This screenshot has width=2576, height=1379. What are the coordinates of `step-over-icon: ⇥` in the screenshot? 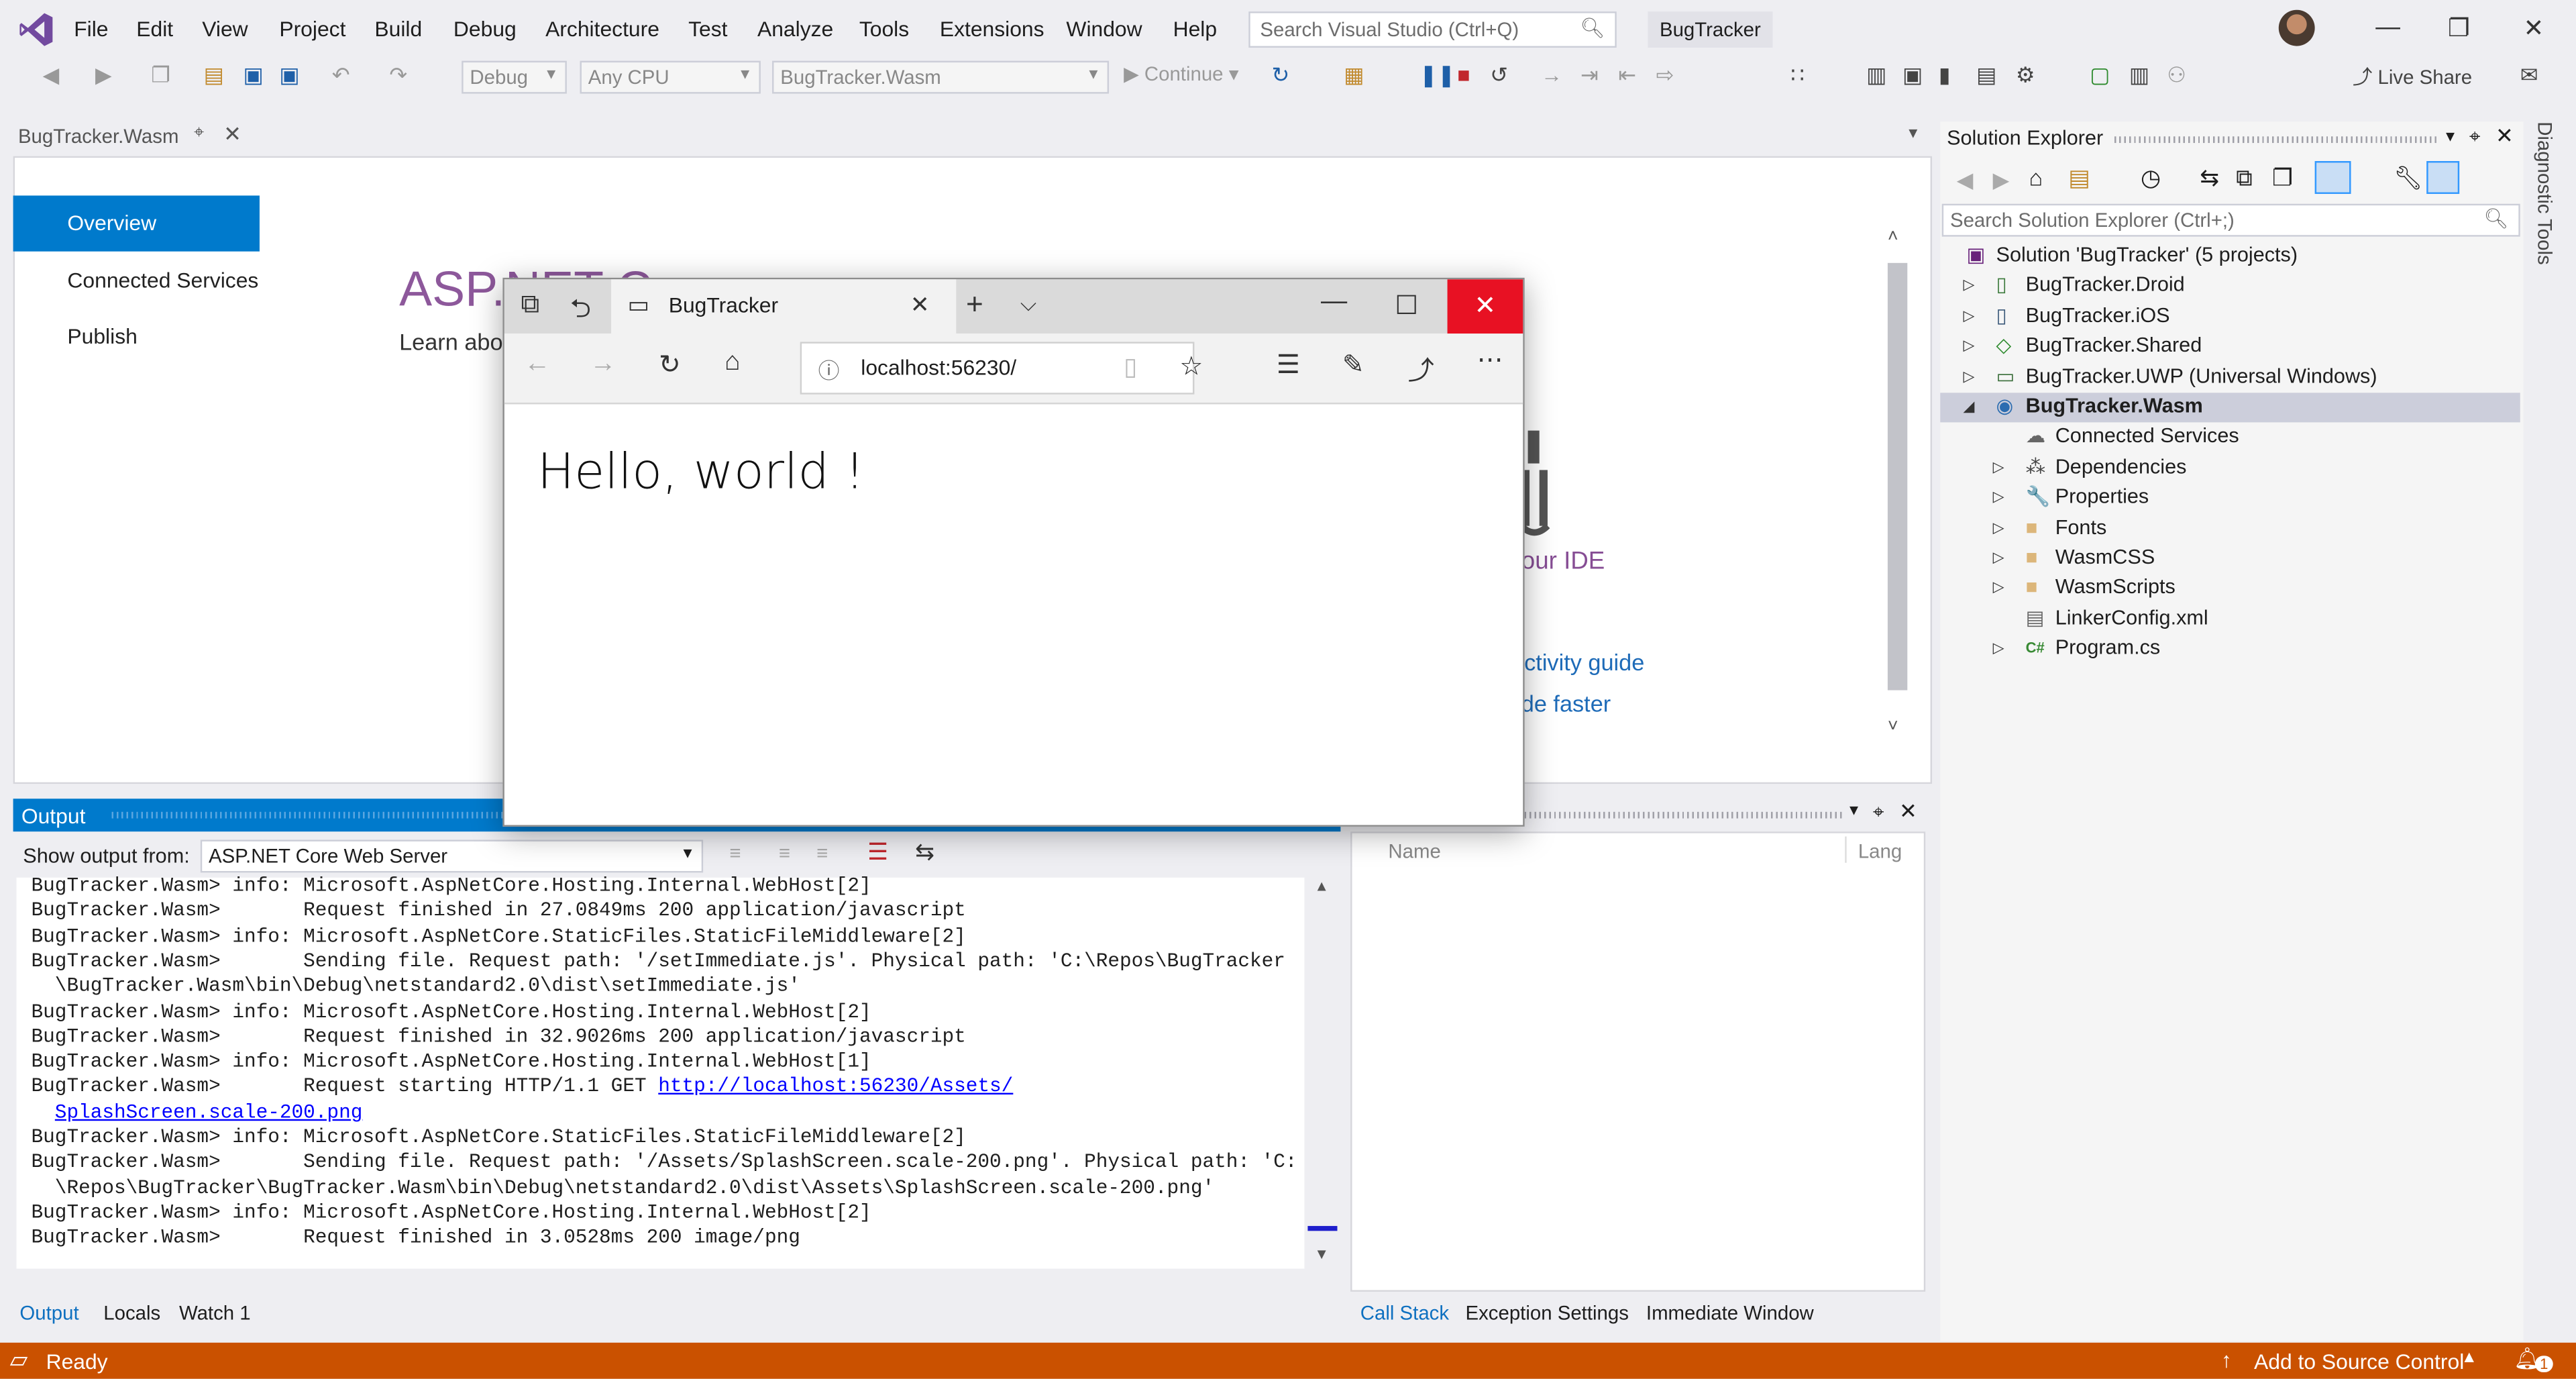 It's located at (1589, 75).